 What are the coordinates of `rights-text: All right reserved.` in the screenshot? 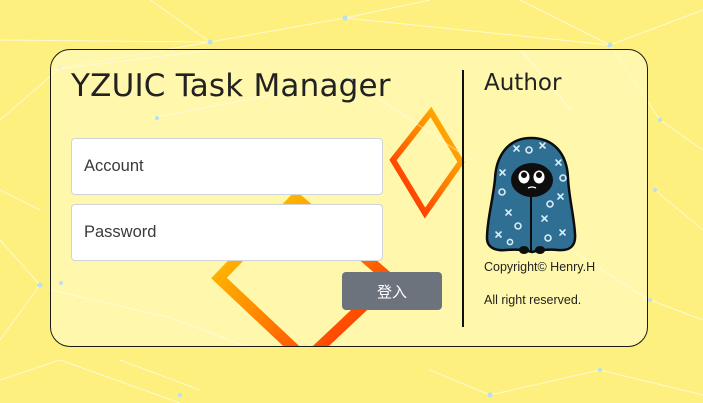 It's located at (533, 300).